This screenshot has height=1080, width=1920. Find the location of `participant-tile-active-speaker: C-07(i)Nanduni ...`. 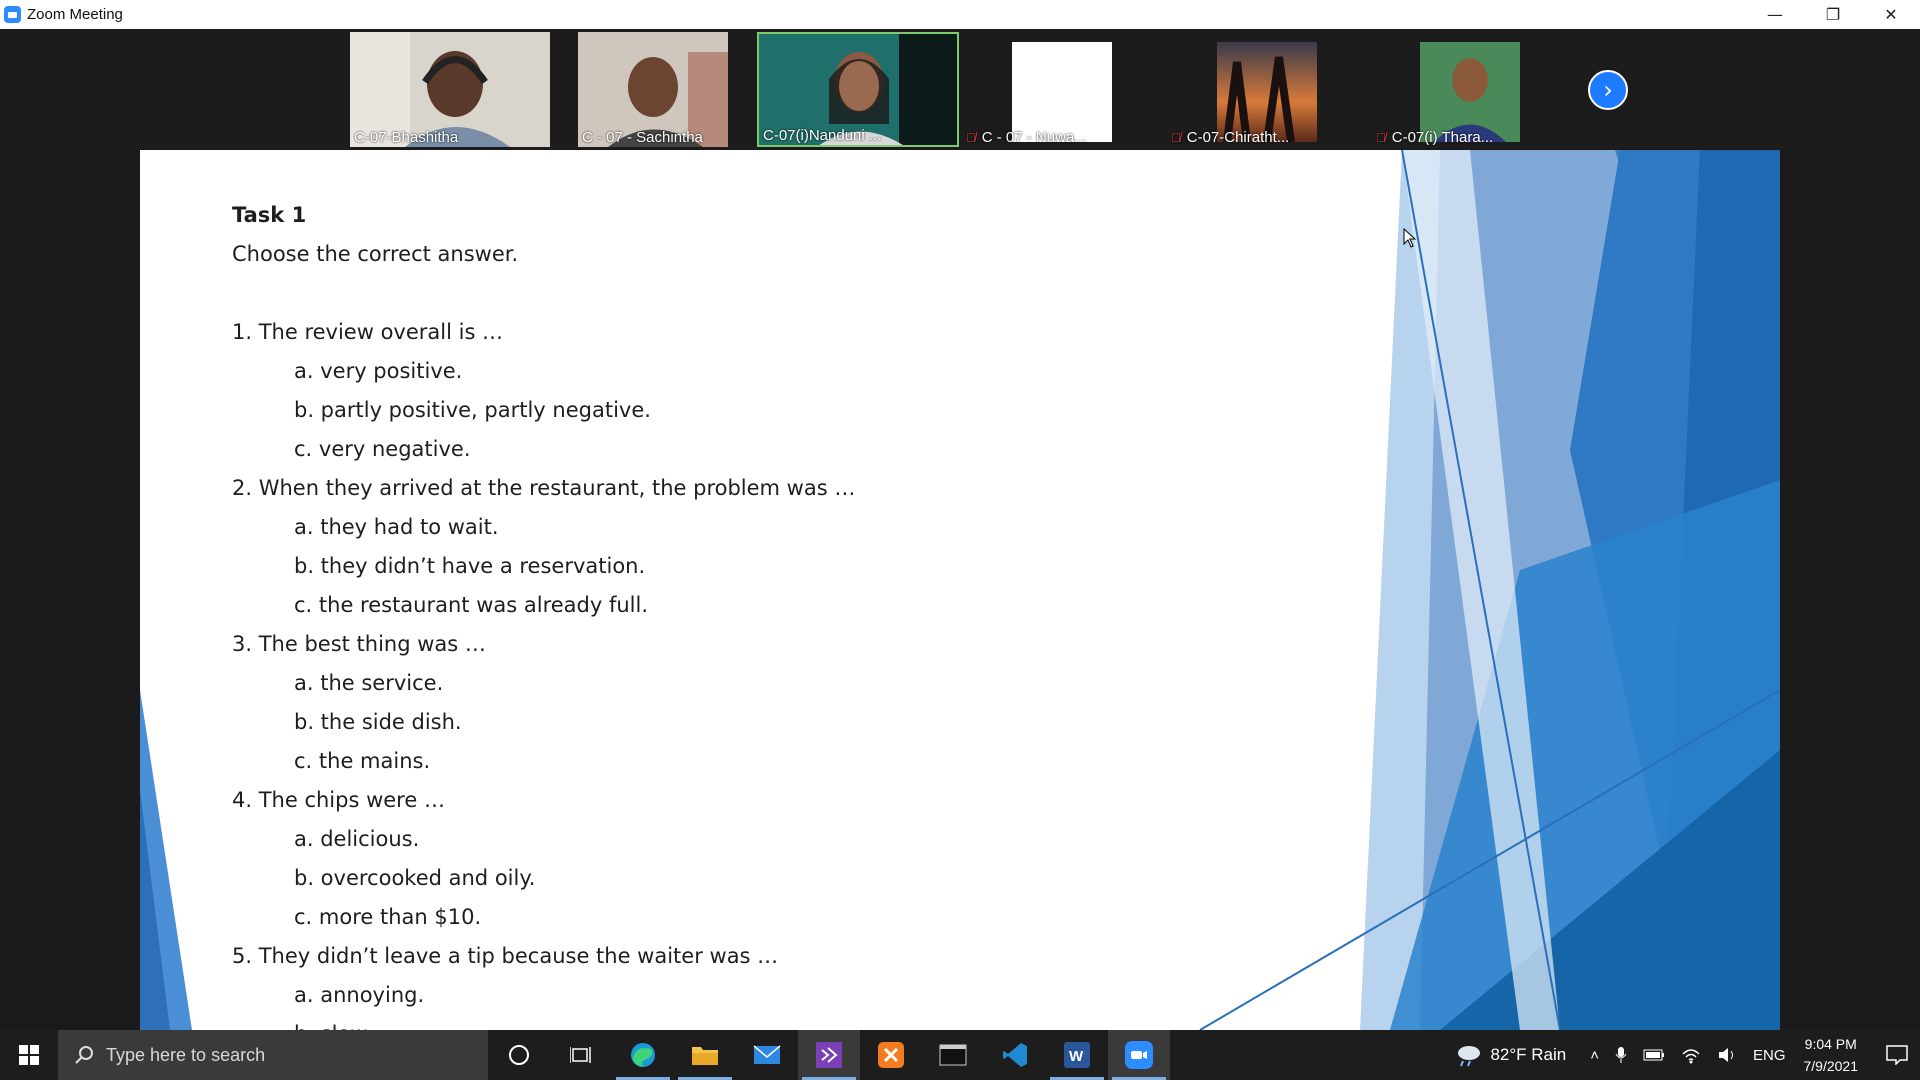

participant-tile-active-speaker: C-07(i)Nanduni ... is located at coordinates (858, 89).